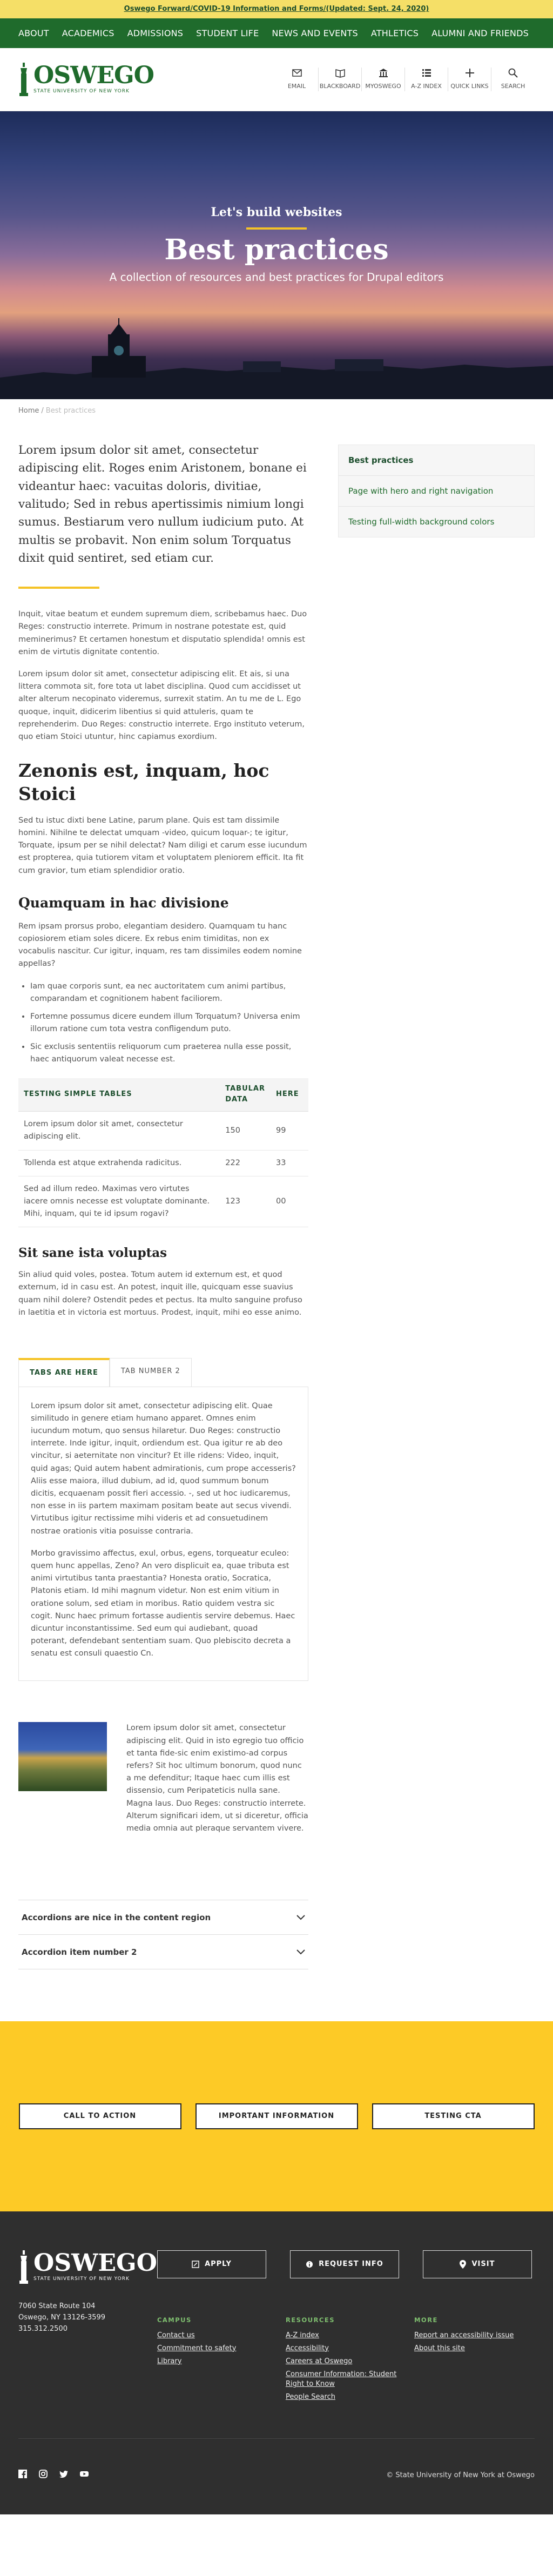 The width and height of the screenshot is (553, 2576). I want to click on lead-divider, so click(58, 588).